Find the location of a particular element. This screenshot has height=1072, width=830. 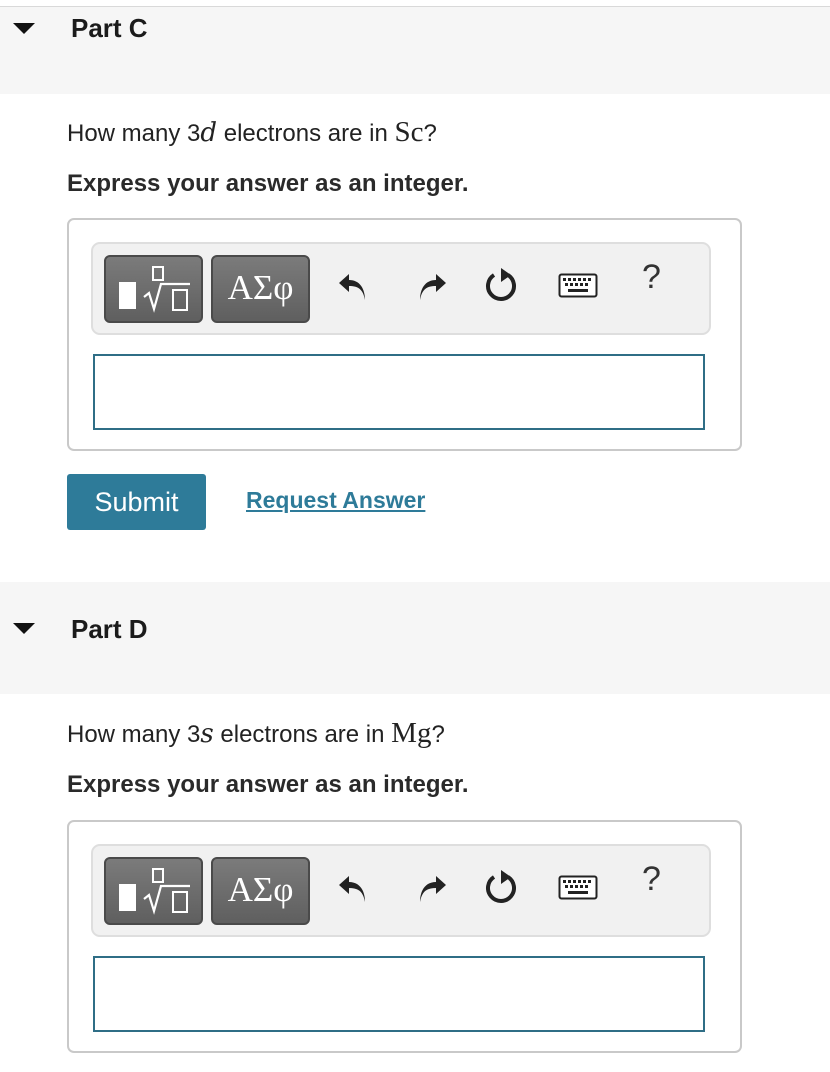

part-d-answer-input is located at coordinates (399, 994).